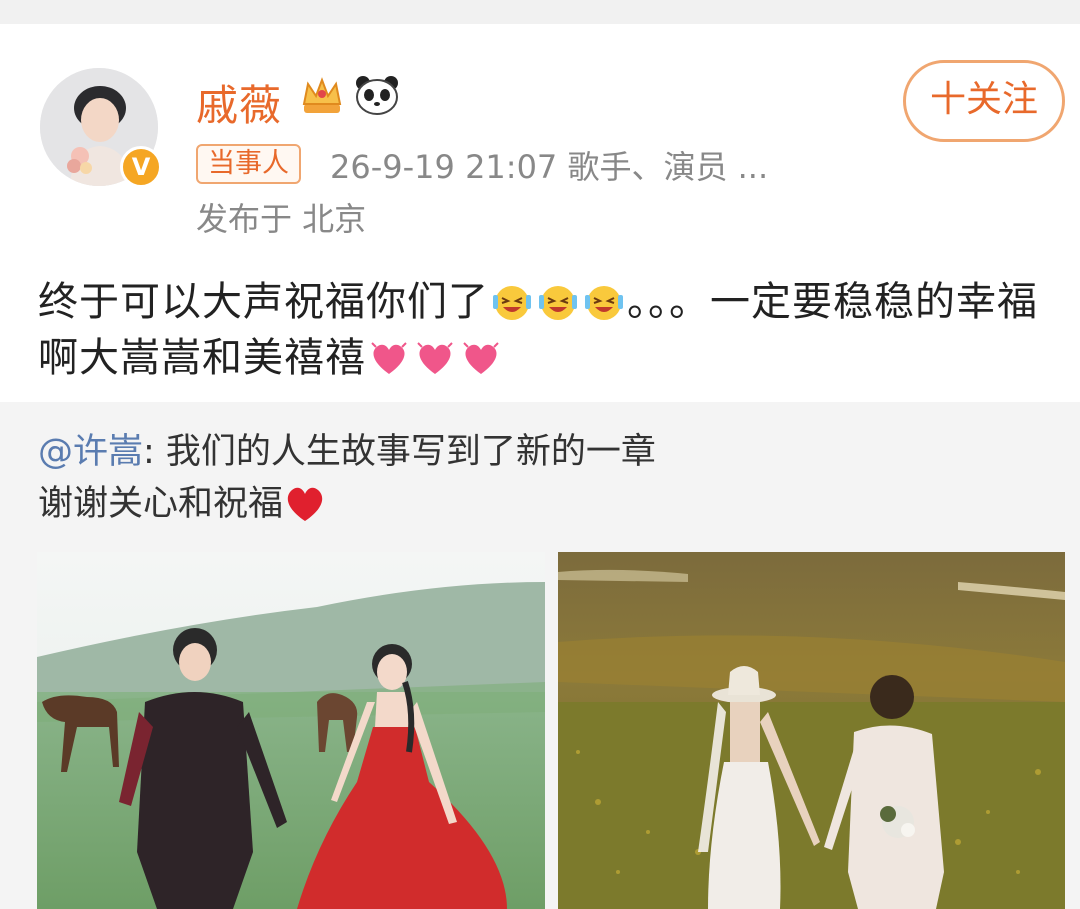 The height and width of the screenshot is (909, 1080). What do you see at coordinates (161, 504) in the screenshot?
I see `repost-line2: 谢谢关心和祝福` at bounding box center [161, 504].